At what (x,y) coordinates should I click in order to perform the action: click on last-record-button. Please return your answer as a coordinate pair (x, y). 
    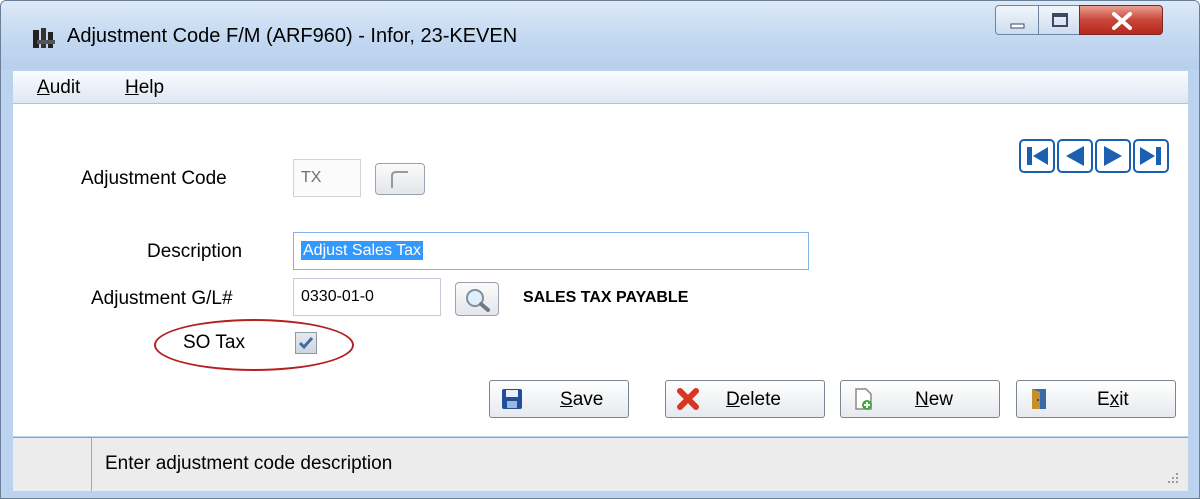
    Looking at the image, I should click on (1151, 156).